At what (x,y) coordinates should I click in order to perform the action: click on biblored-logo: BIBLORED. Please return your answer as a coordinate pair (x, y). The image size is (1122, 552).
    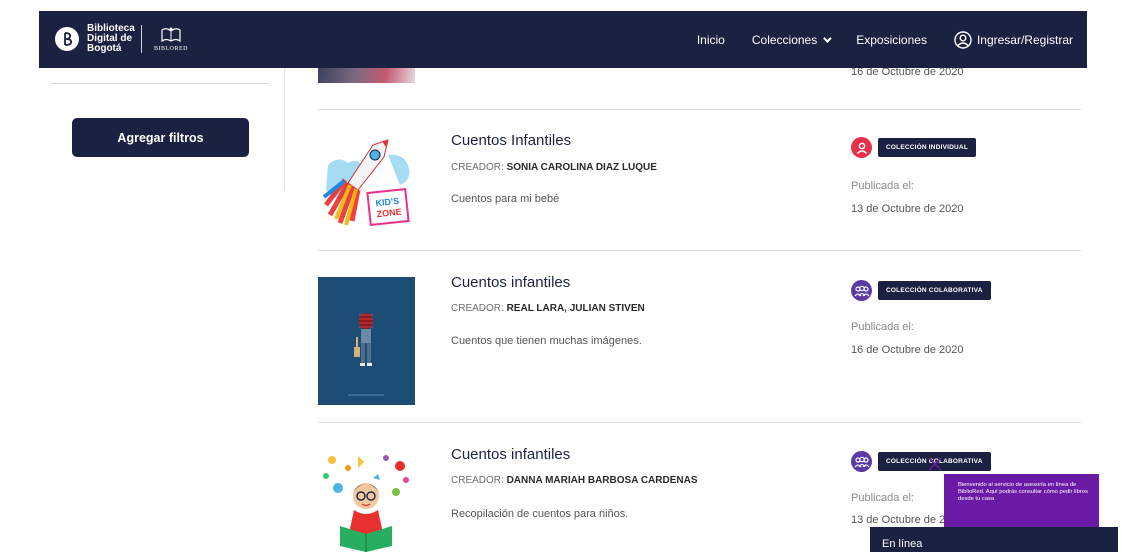
    Looking at the image, I should click on (171, 39).